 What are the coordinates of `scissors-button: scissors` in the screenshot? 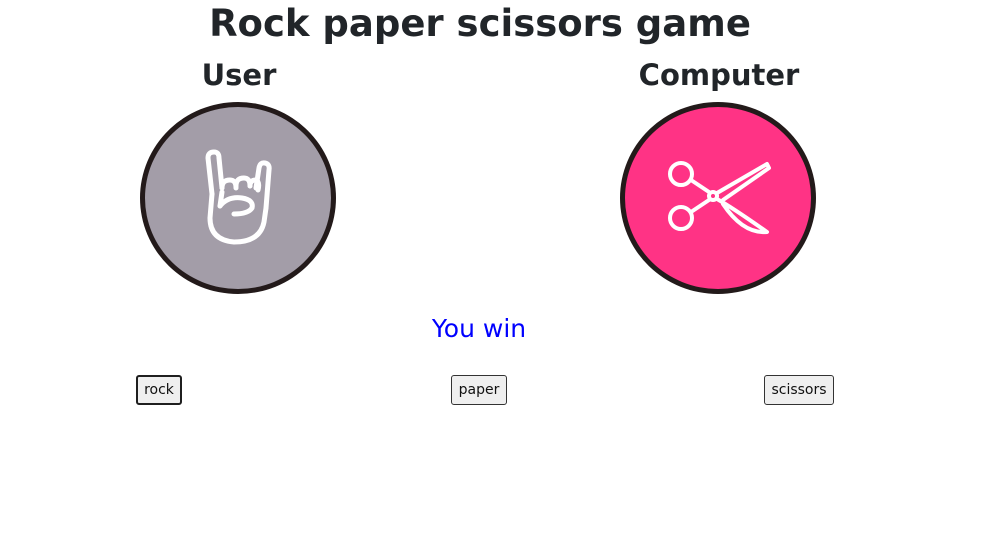 It's located at (799, 390).